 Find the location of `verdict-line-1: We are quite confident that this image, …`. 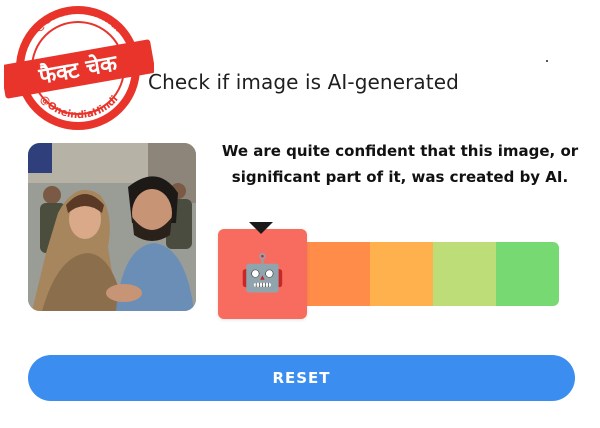

verdict-line-1: We are quite confident that this image, … is located at coordinates (400, 151).